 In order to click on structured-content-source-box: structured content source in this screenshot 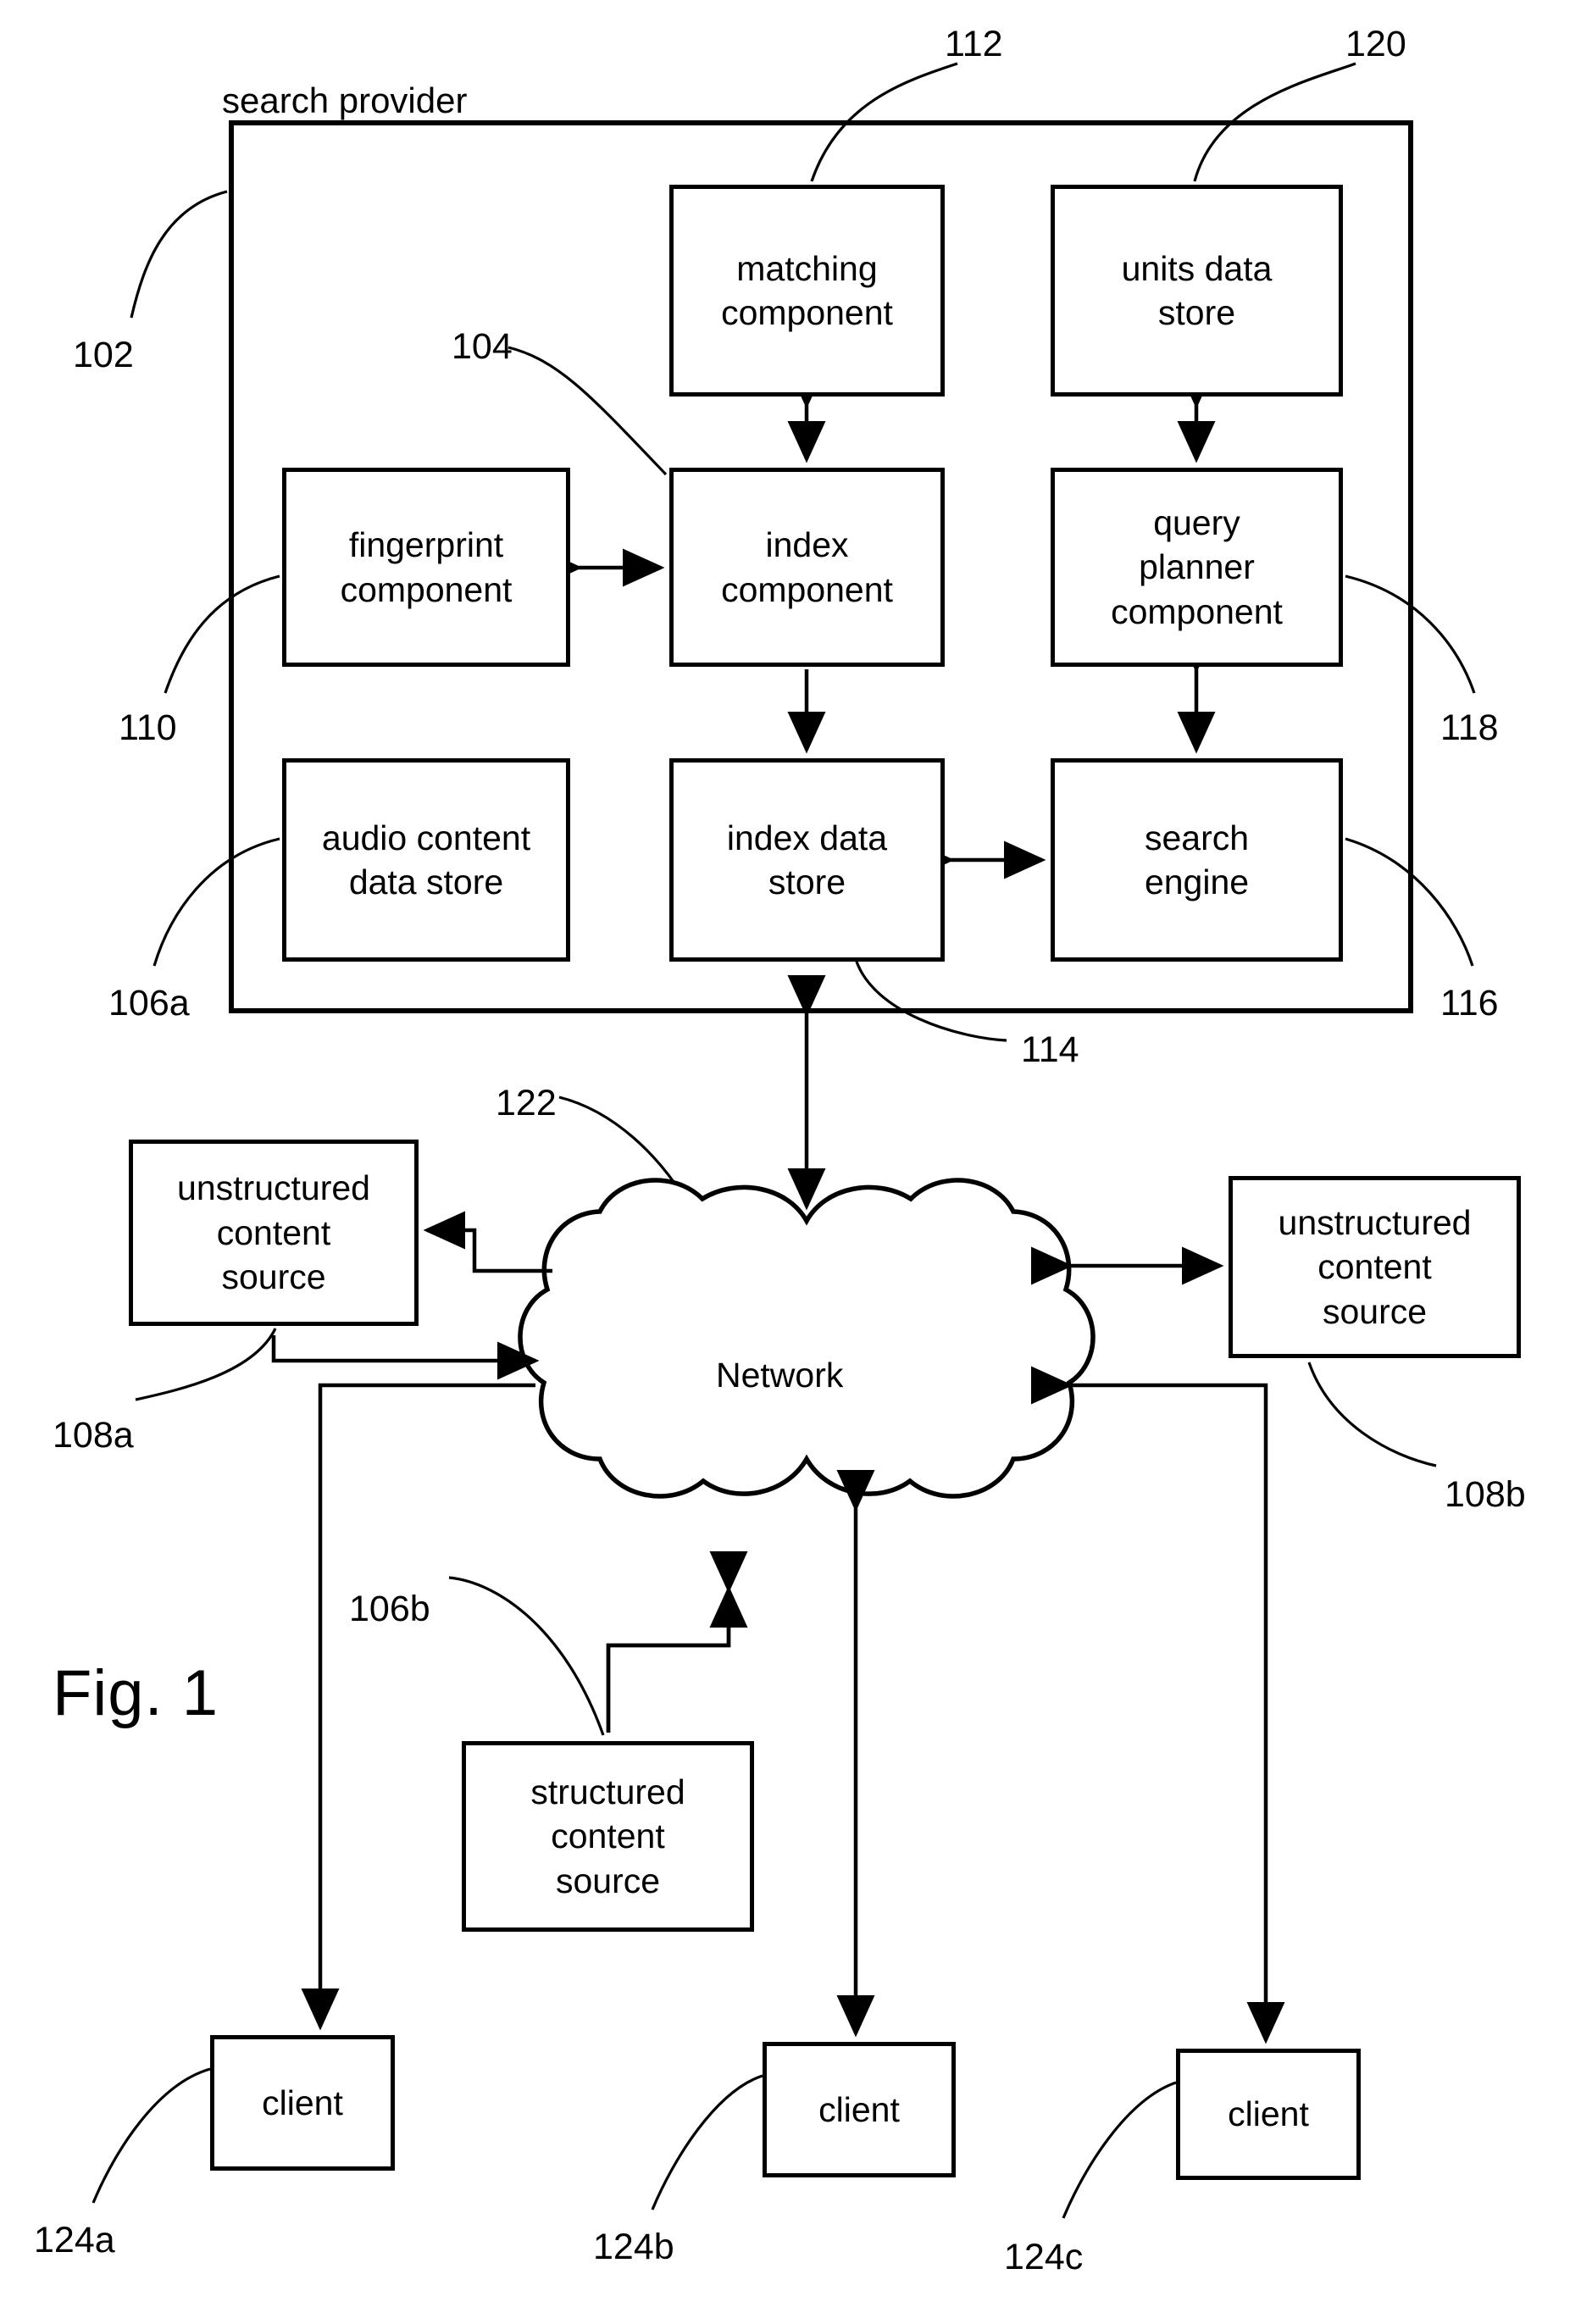, I will do `click(608, 1836)`.